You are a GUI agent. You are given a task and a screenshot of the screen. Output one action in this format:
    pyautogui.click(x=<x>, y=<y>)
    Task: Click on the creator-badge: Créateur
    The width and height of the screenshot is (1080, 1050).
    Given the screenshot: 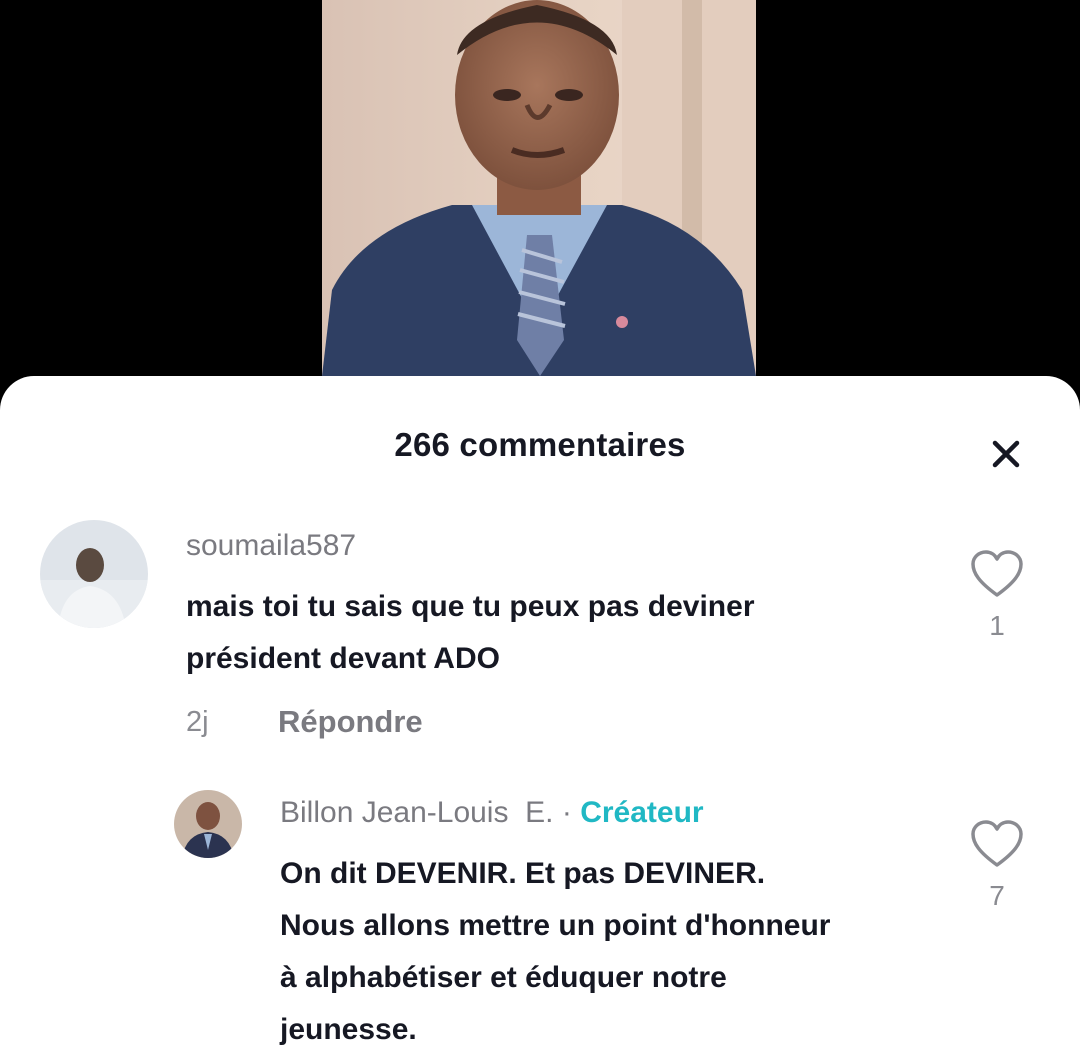 What is the action you would take?
    pyautogui.click(x=642, y=812)
    